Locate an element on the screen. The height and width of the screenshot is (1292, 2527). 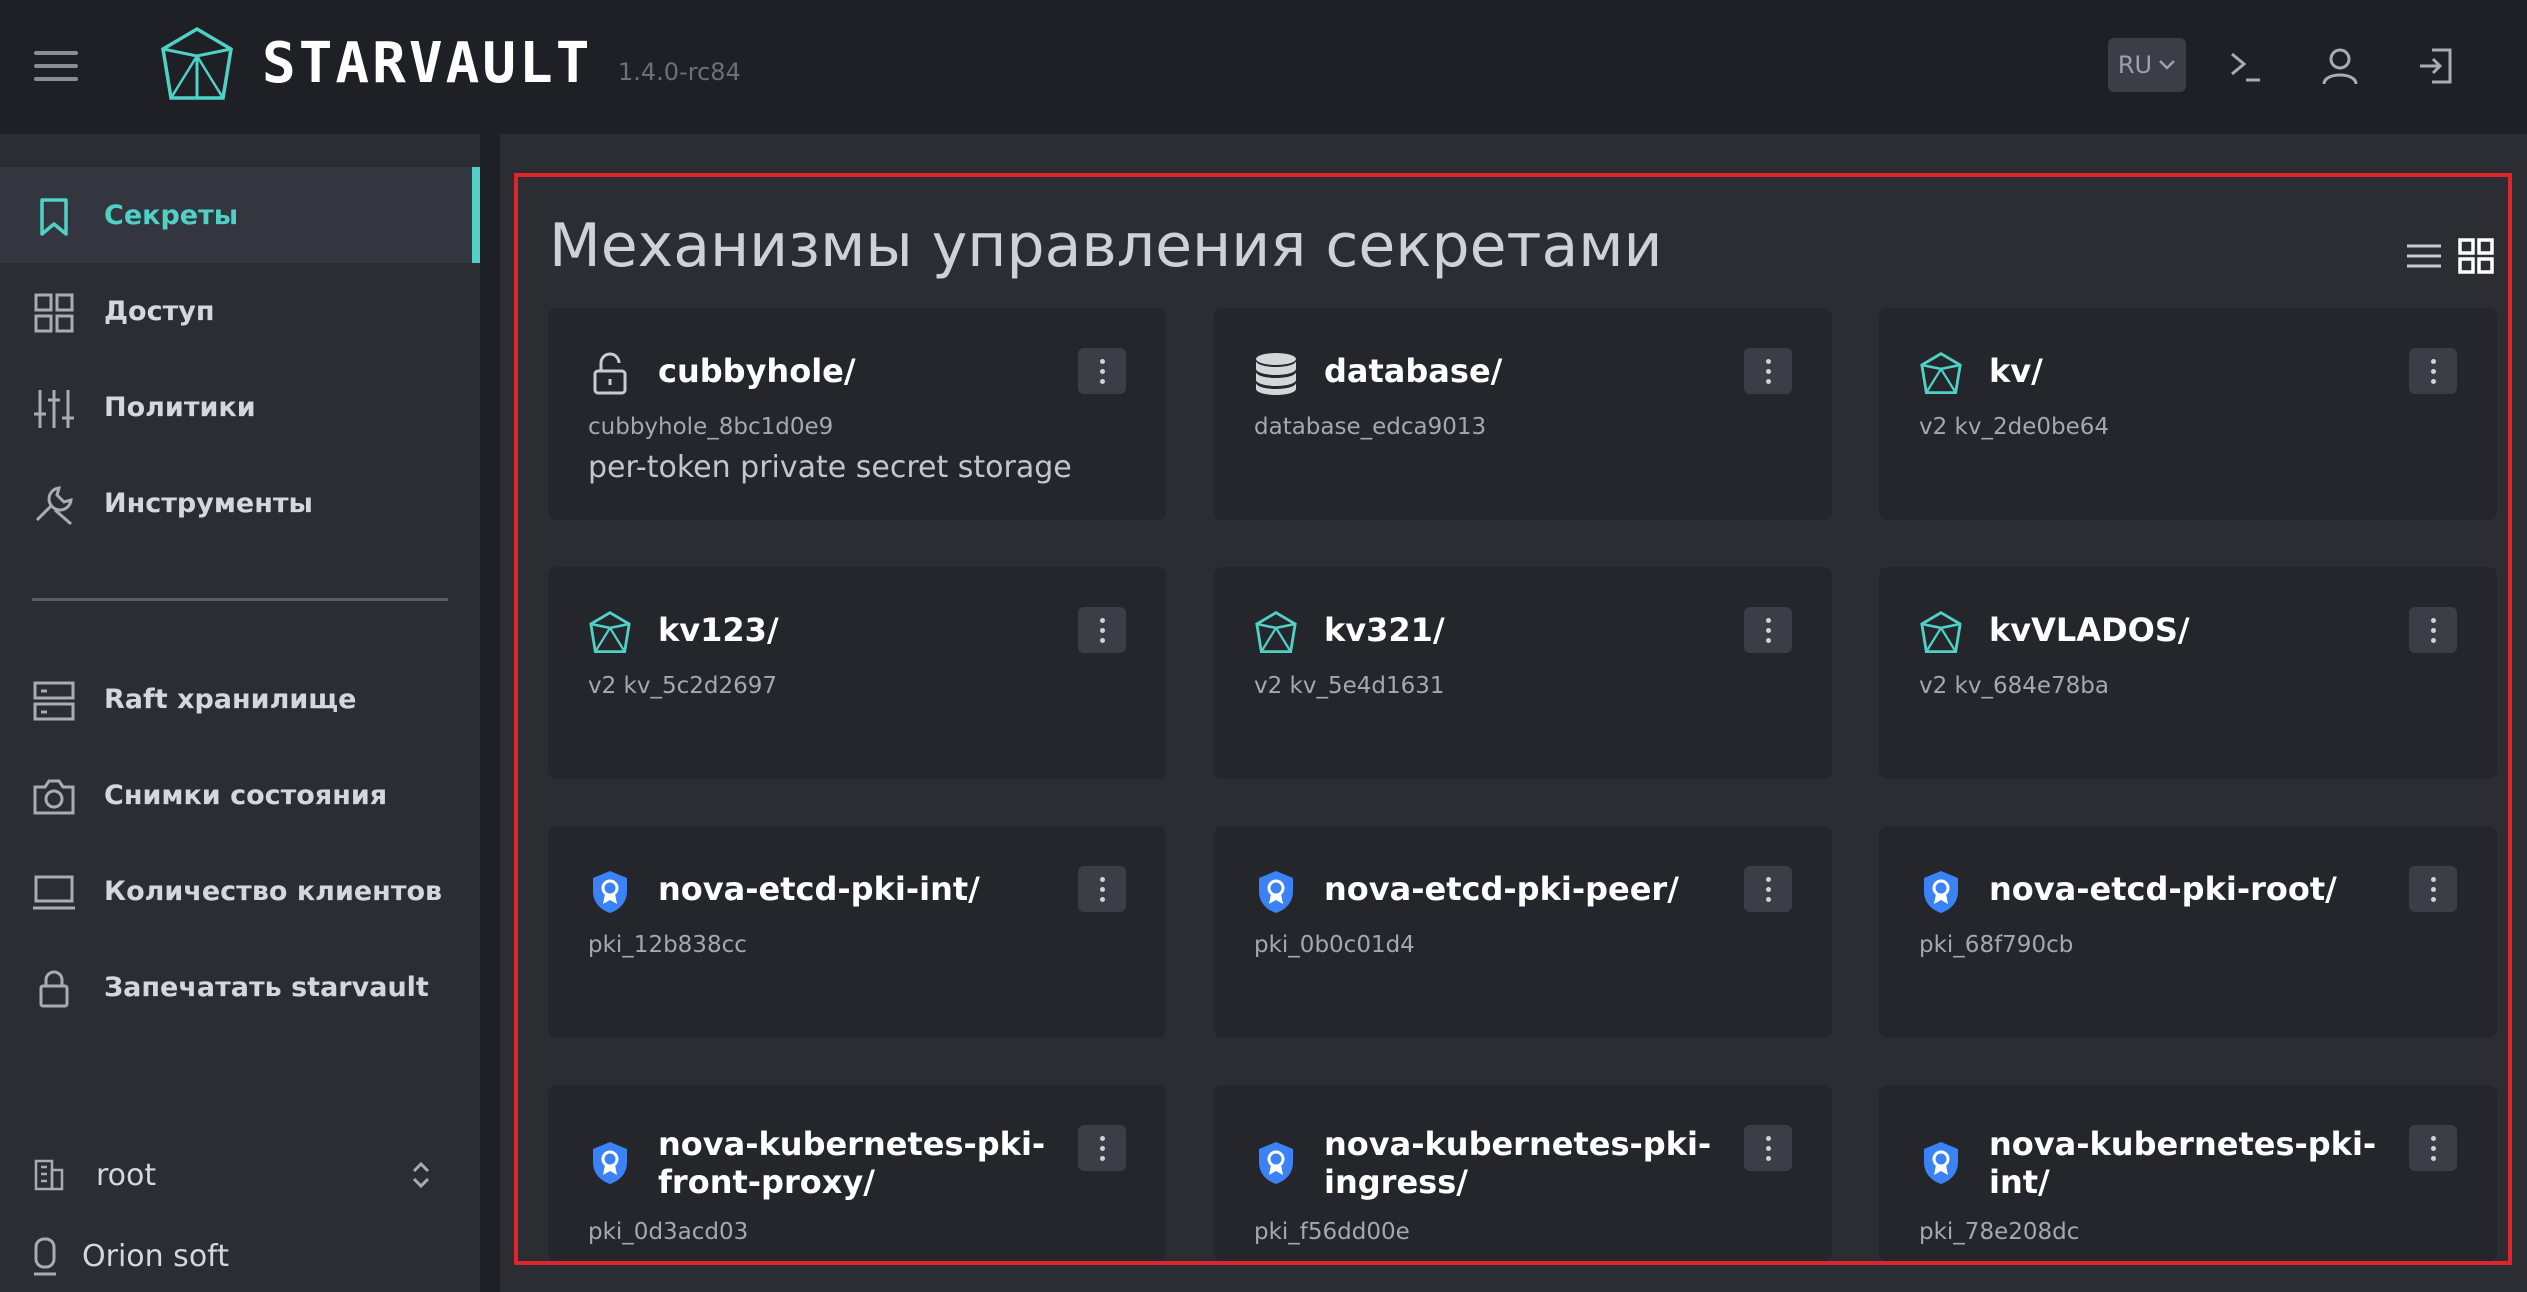
engine-name: database/ is located at coordinates (1413, 371).